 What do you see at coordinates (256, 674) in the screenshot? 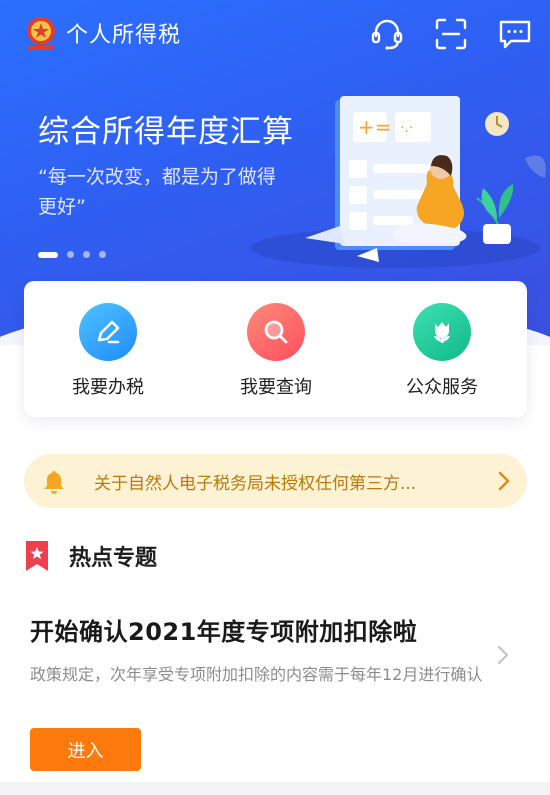
I see `topic-description: 政策规定，次年享受专项附加扣除的内容需于每年12月进行确认` at bounding box center [256, 674].